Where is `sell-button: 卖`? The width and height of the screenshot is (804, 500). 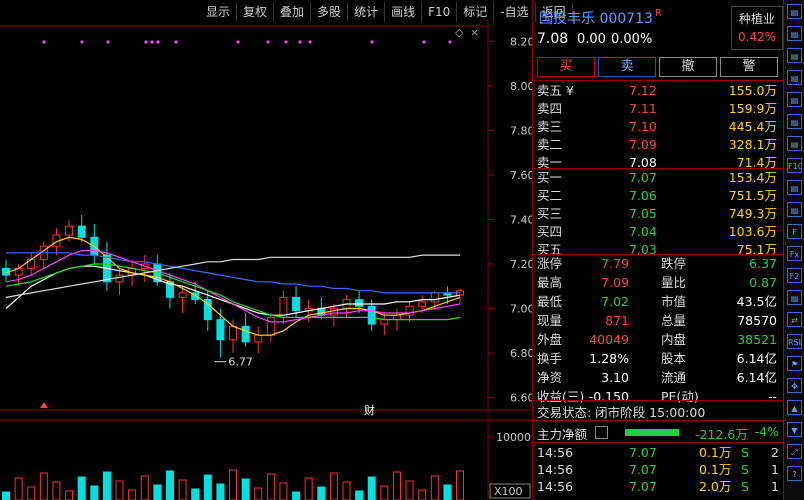
sell-button: 卖 is located at coordinates (627, 67).